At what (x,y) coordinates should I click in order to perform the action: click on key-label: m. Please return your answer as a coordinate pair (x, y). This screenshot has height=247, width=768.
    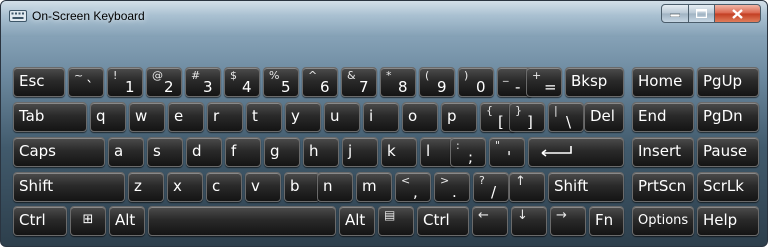
    Looking at the image, I should click on (369, 186).